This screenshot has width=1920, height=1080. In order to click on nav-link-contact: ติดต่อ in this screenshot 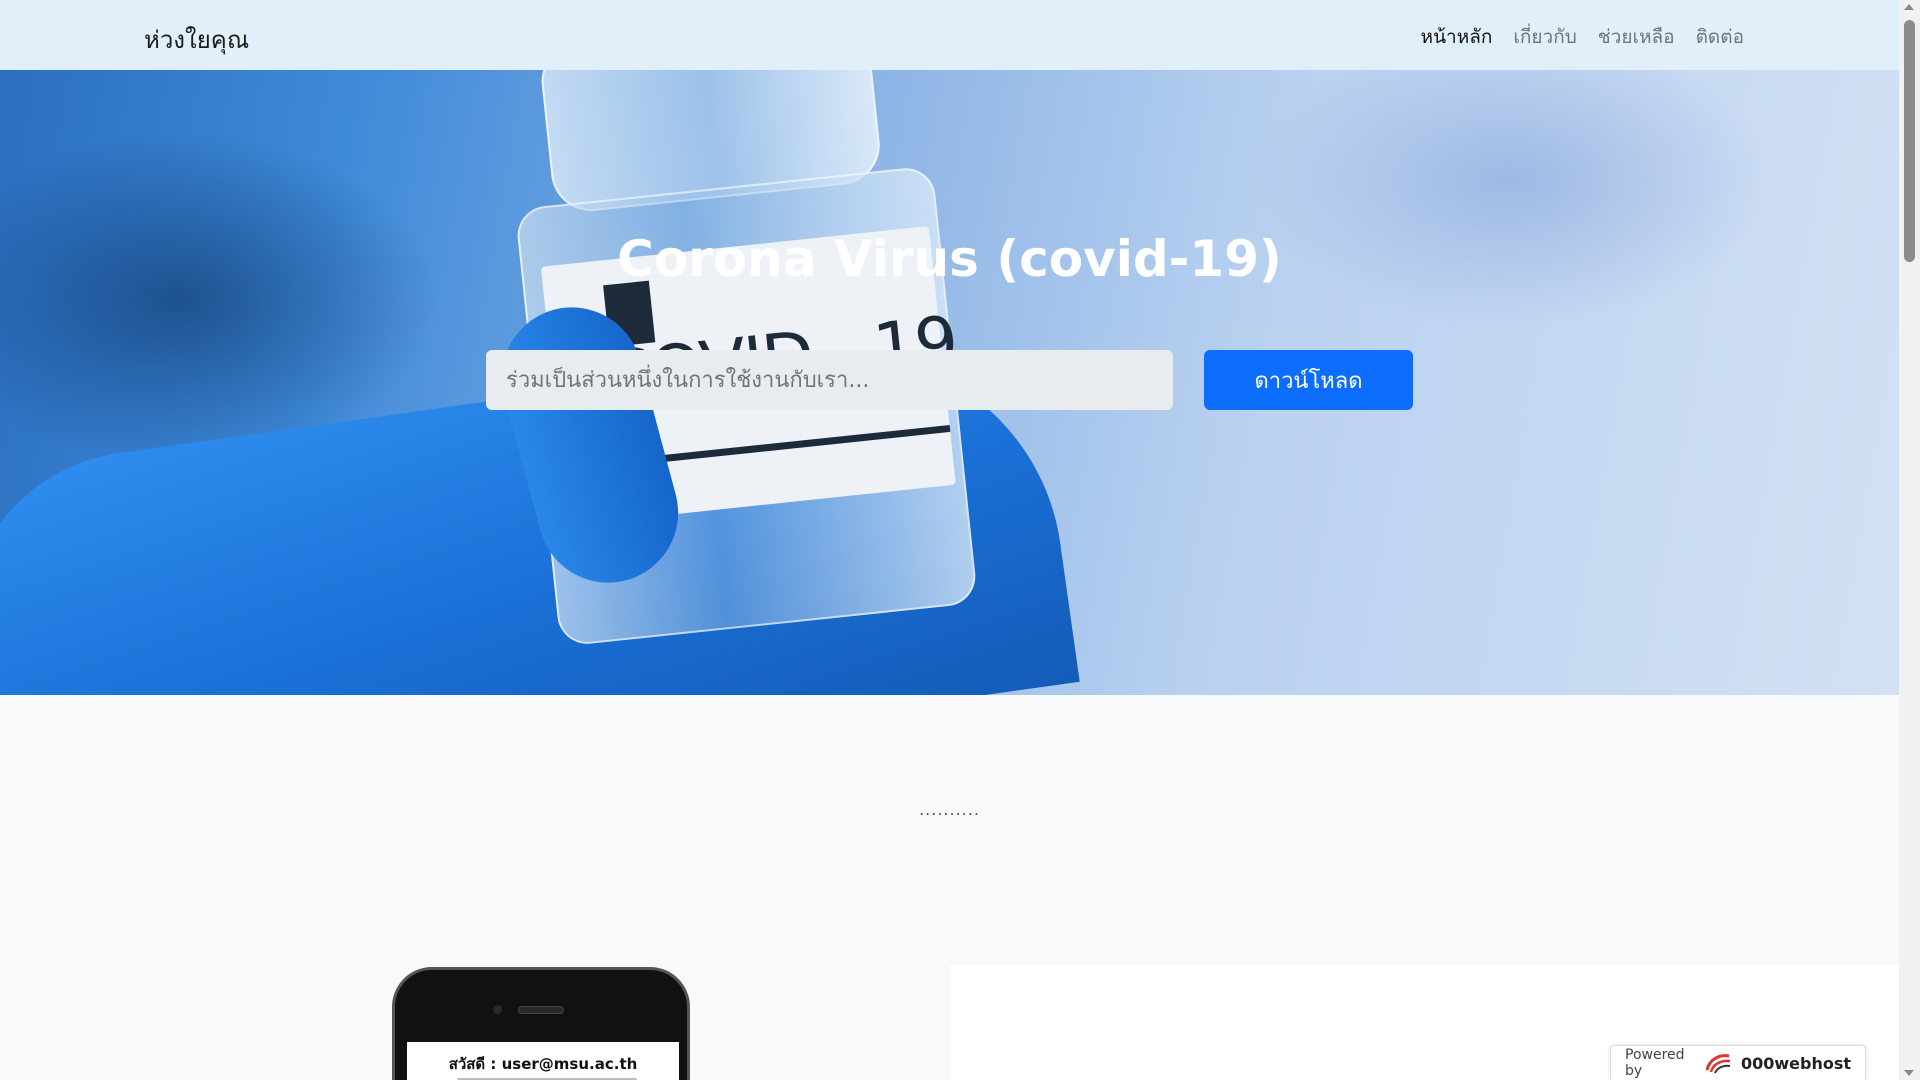, I will do `click(1720, 37)`.